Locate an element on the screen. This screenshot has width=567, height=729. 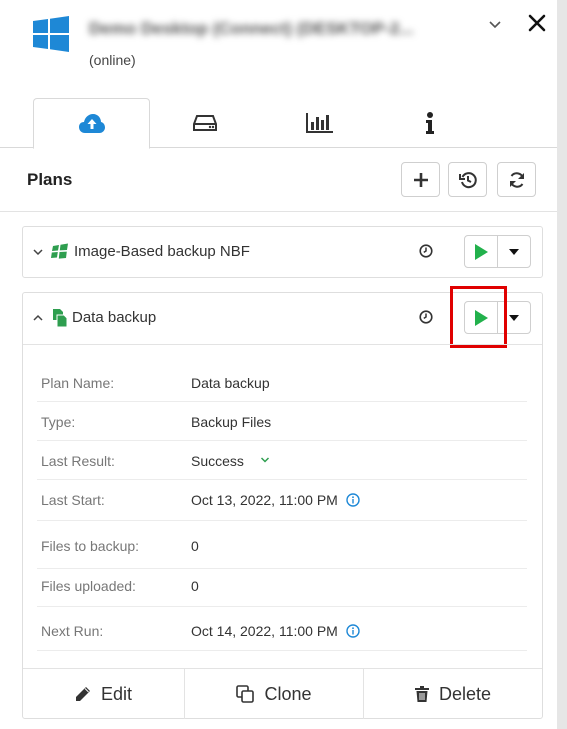
delete-button: Delete is located at coordinates (452, 694).